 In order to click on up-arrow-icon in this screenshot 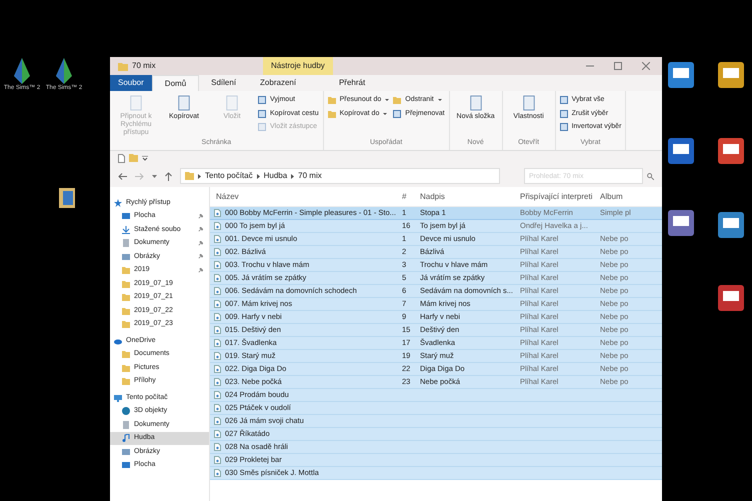, I will do `click(168, 176)`.